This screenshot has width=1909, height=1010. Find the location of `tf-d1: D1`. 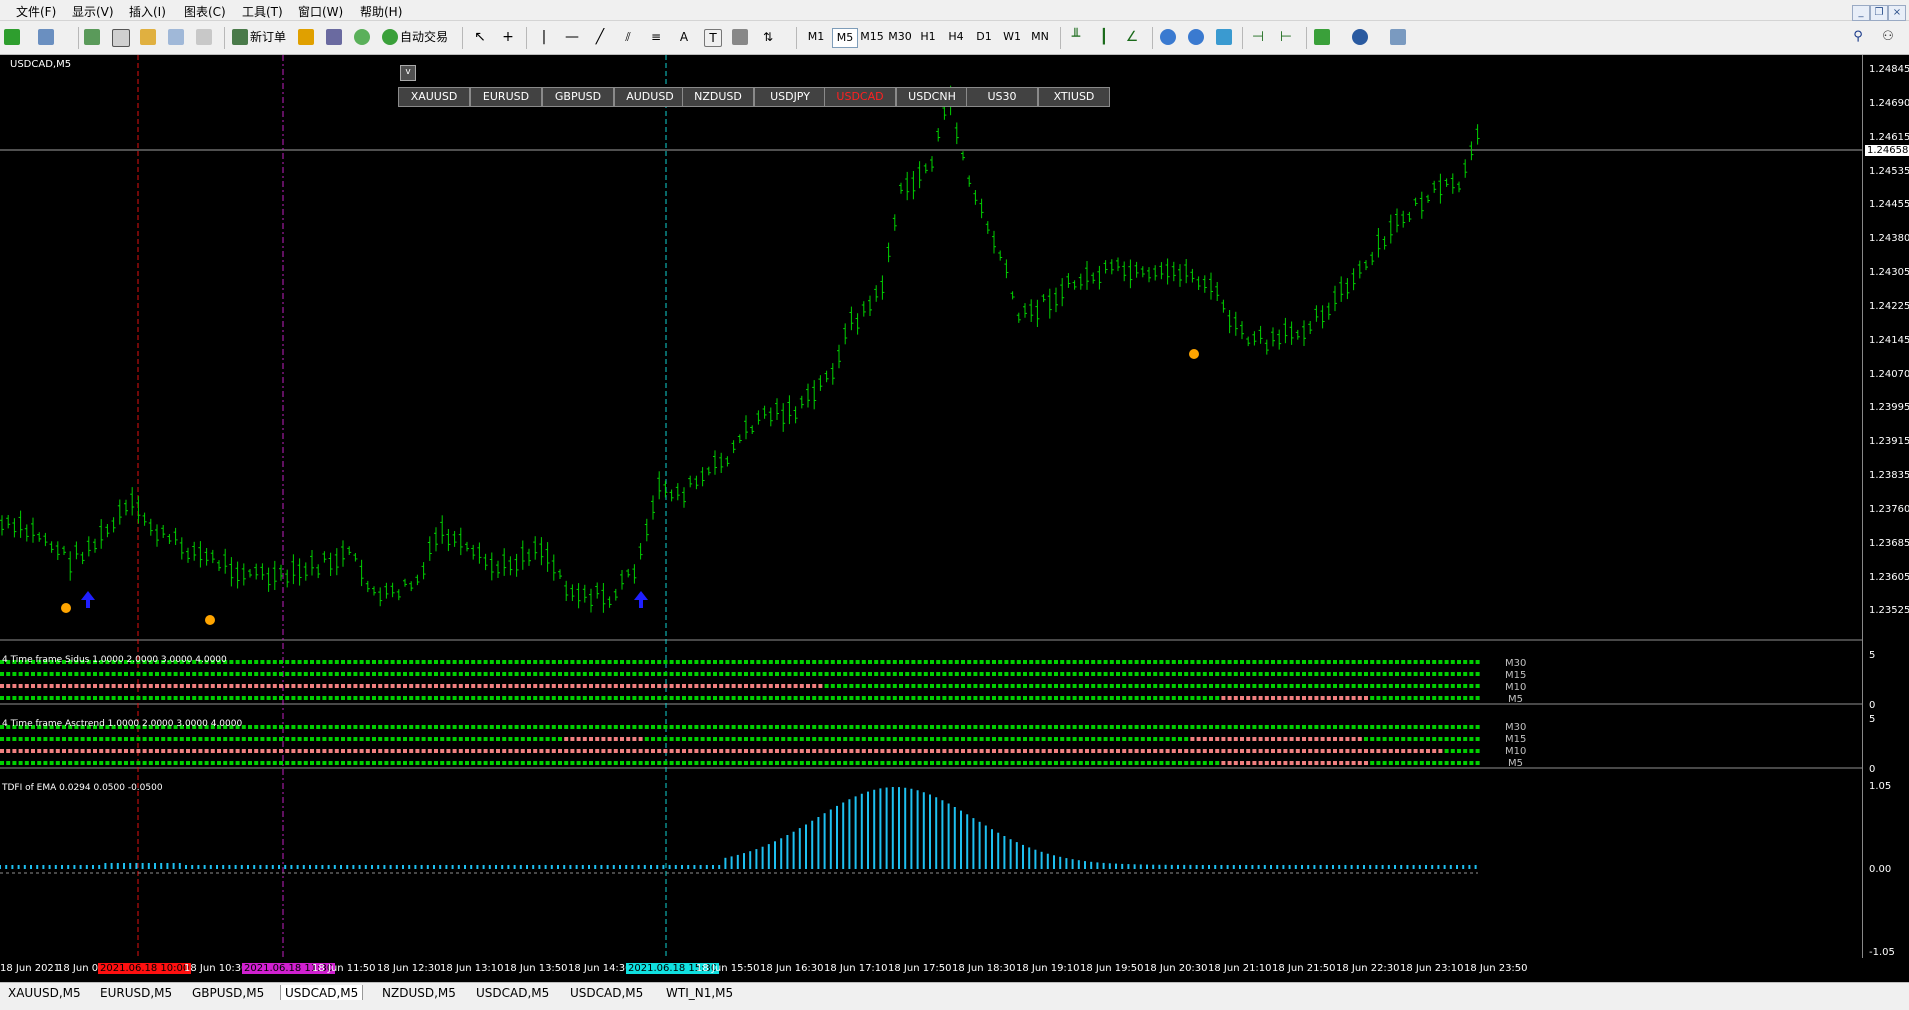

tf-d1: D1 is located at coordinates (984, 37).